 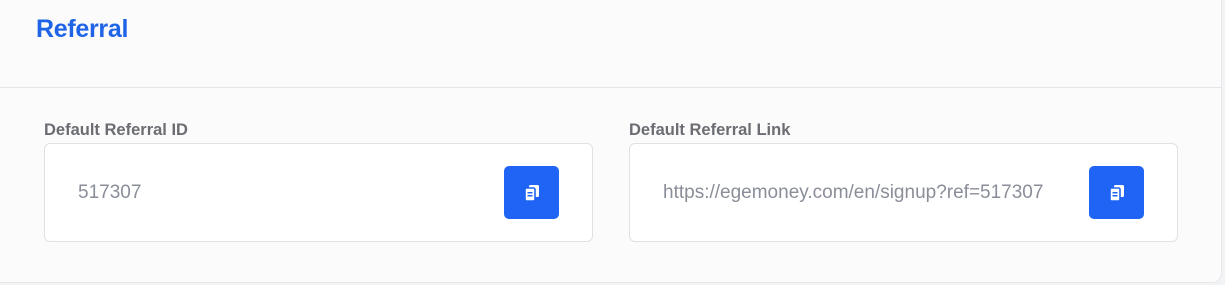 What do you see at coordinates (82, 29) in the screenshot?
I see `card-title: Referral` at bounding box center [82, 29].